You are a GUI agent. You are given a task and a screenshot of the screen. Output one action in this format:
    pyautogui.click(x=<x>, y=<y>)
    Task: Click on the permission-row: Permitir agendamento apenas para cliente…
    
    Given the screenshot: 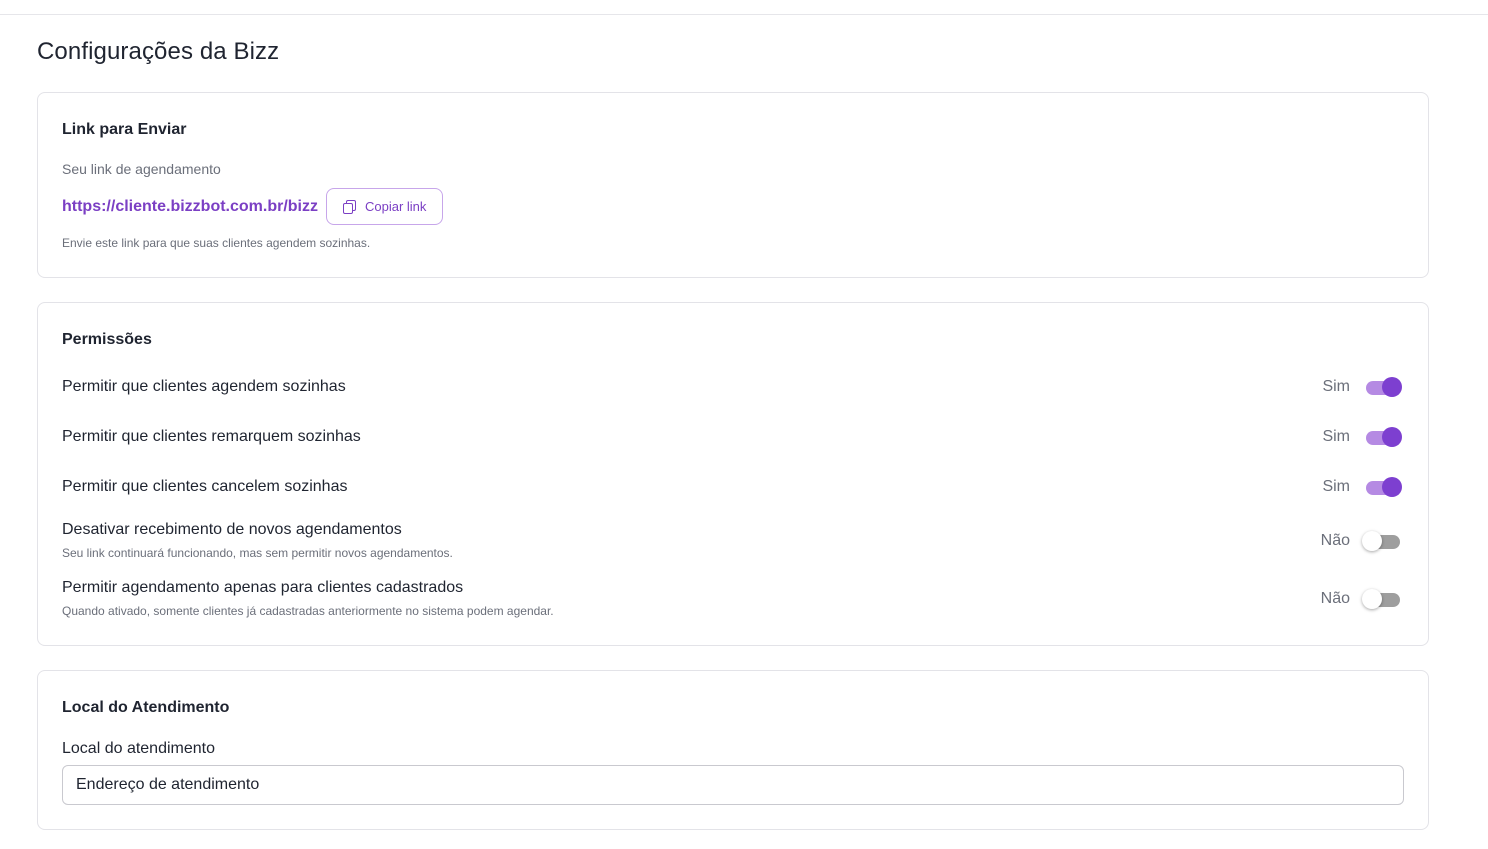 What is the action you would take?
    pyautogui.click(x=734, y=599)
    